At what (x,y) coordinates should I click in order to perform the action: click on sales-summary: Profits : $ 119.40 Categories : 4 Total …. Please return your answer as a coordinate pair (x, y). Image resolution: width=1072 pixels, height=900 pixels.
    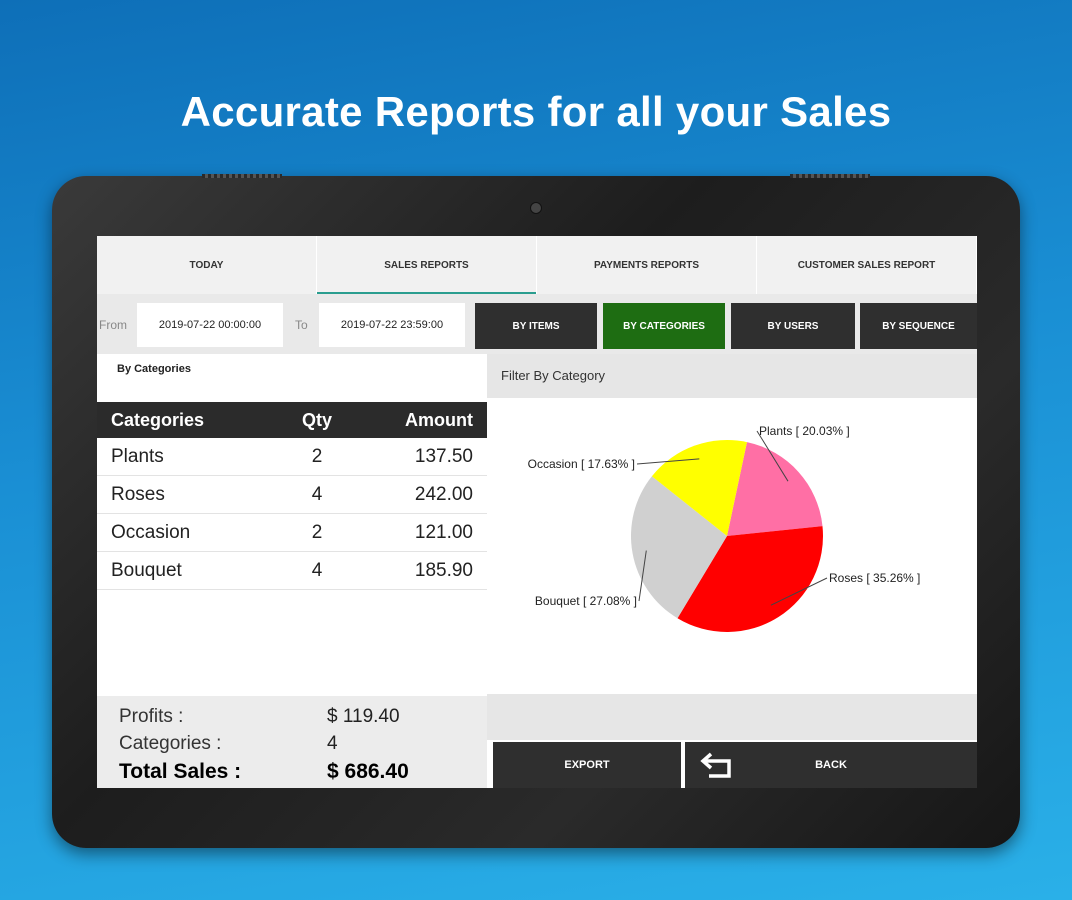
    Looking at the image, I should click on (292, 742).